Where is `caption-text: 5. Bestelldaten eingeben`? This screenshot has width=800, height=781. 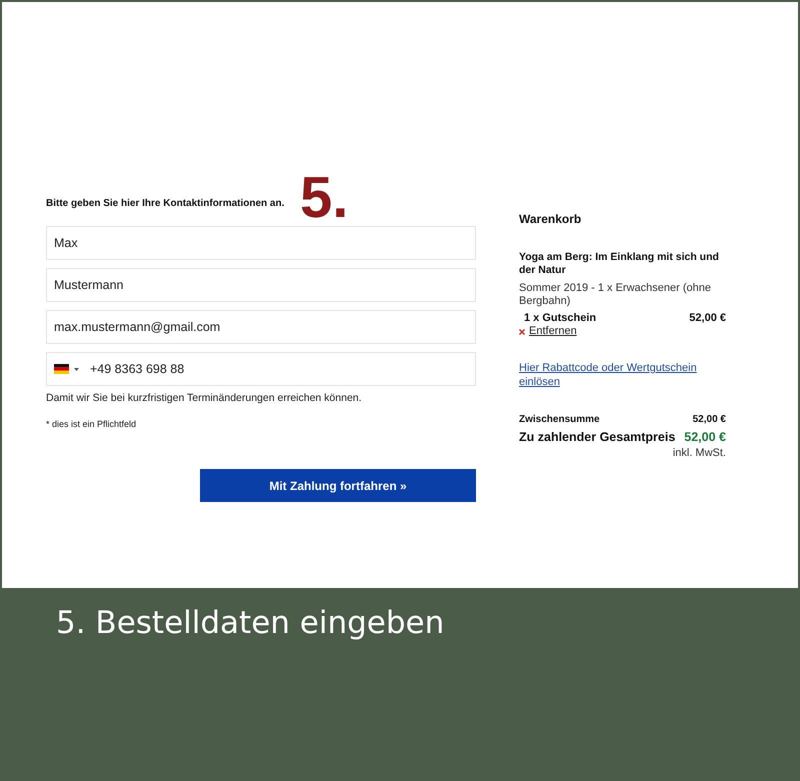 caption-text: 5. Bestelldaten eingeben is located at coordinates (250, 623).